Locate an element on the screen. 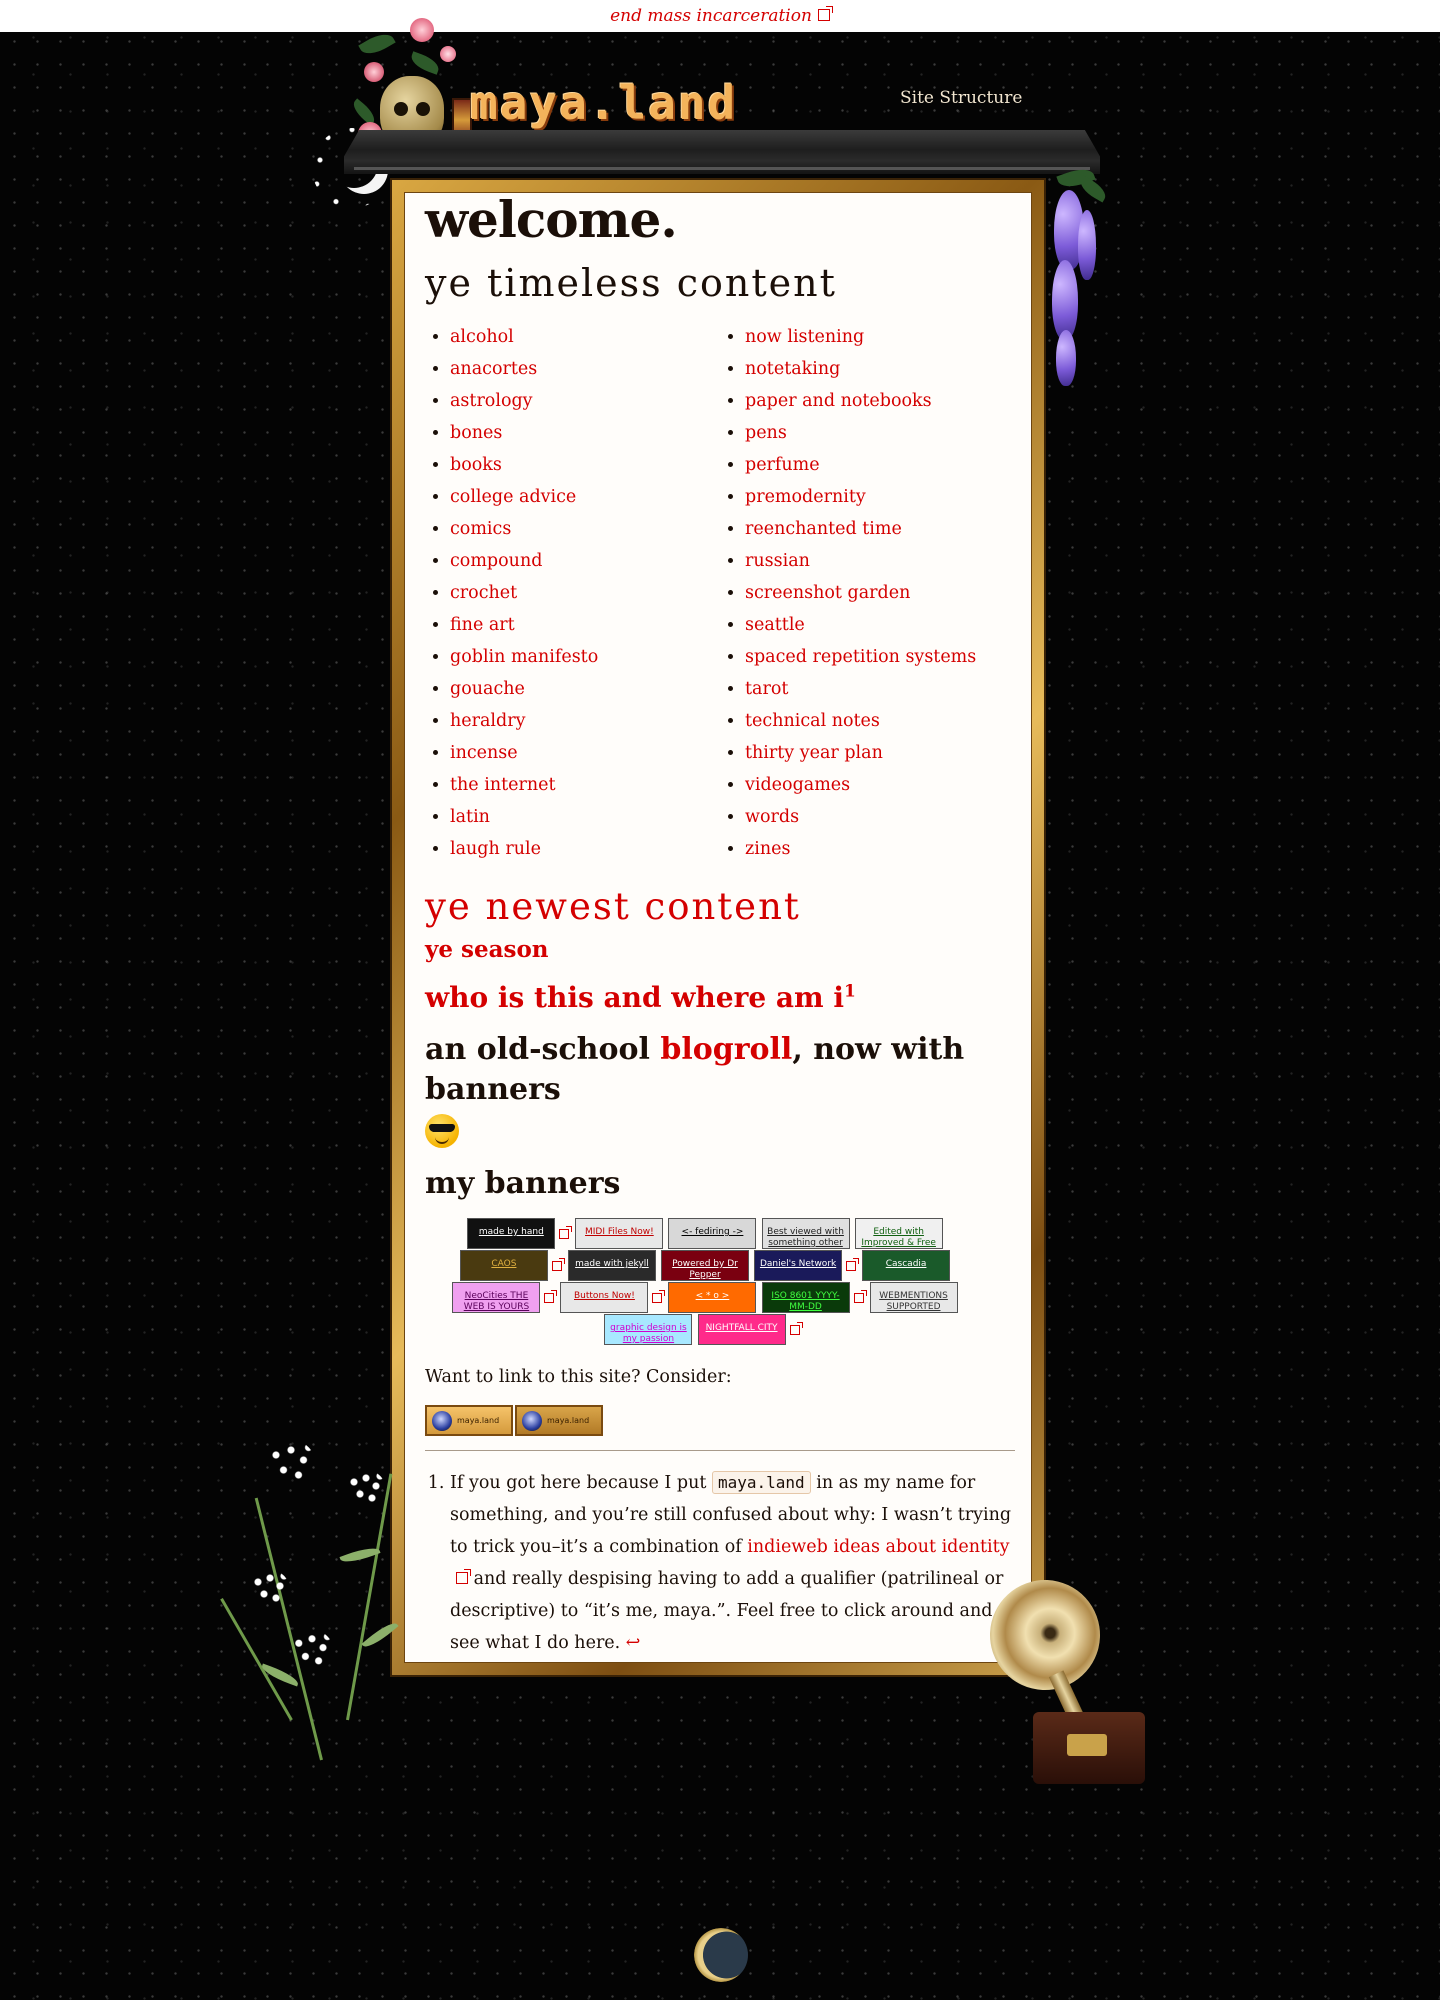 The image size is (1440, 2000). who-link: who is this and where am i1 is located at coordinates (720, 997).